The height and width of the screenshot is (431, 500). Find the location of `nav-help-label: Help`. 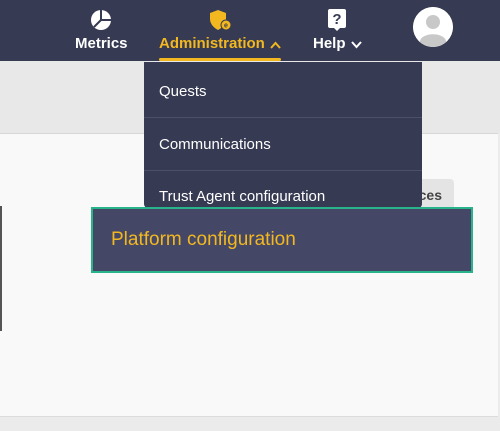

nav-help-label: Help is located at coordinates (329, 43).